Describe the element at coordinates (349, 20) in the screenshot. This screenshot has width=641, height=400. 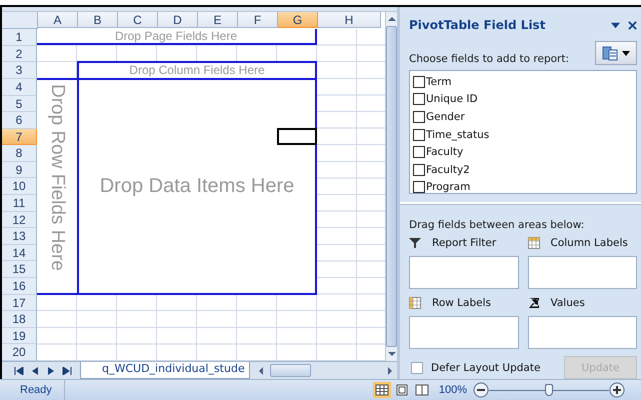
I see `column-header: H` at that location.